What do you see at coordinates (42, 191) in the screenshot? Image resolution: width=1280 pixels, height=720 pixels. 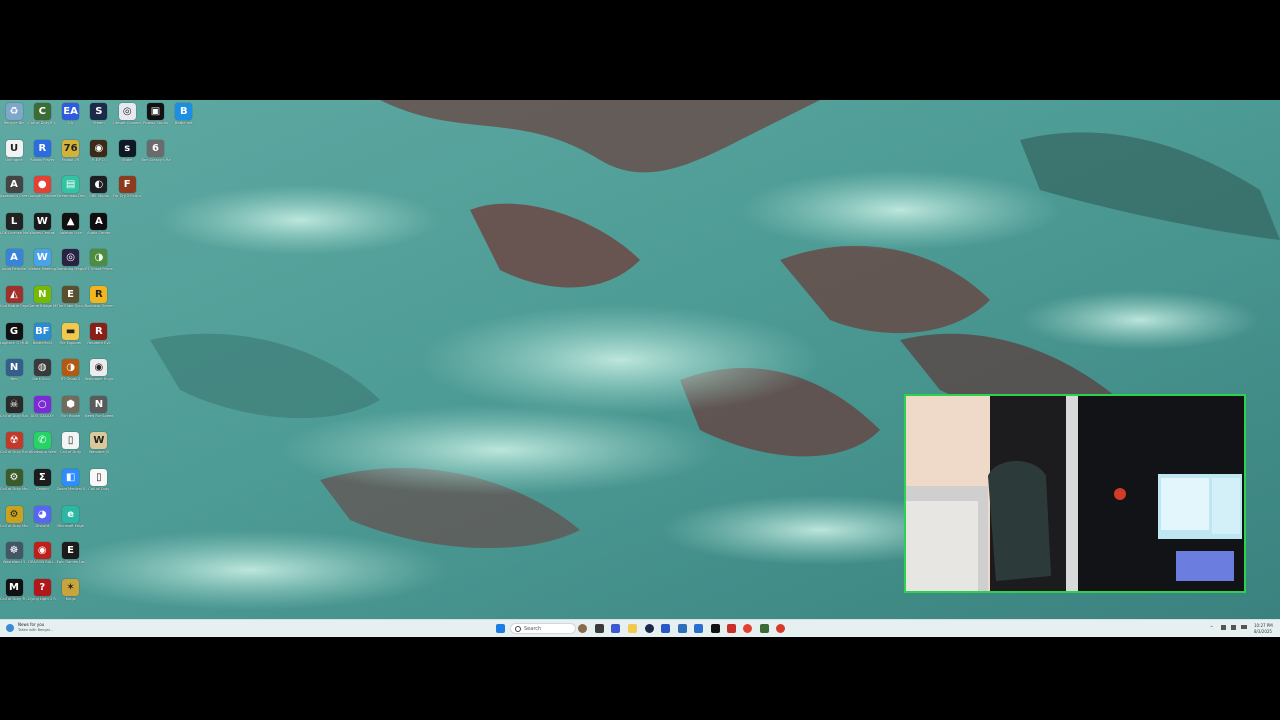 I see `desktop-icon: ● Google Chrome` at bounding box center [42, 191].